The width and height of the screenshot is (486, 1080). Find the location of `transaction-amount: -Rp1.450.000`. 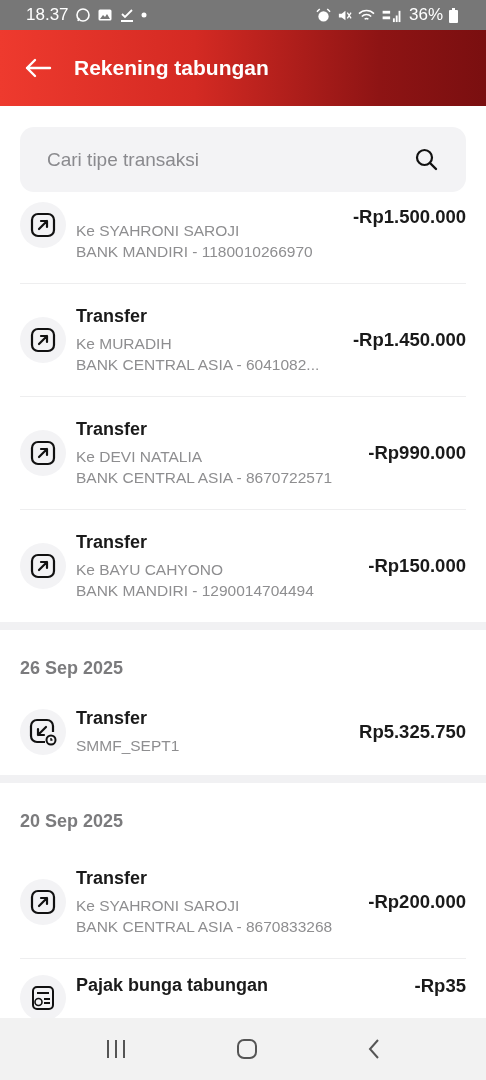

transaction-amount: -Rp1.450.000 is located at coordinates (408, 340).